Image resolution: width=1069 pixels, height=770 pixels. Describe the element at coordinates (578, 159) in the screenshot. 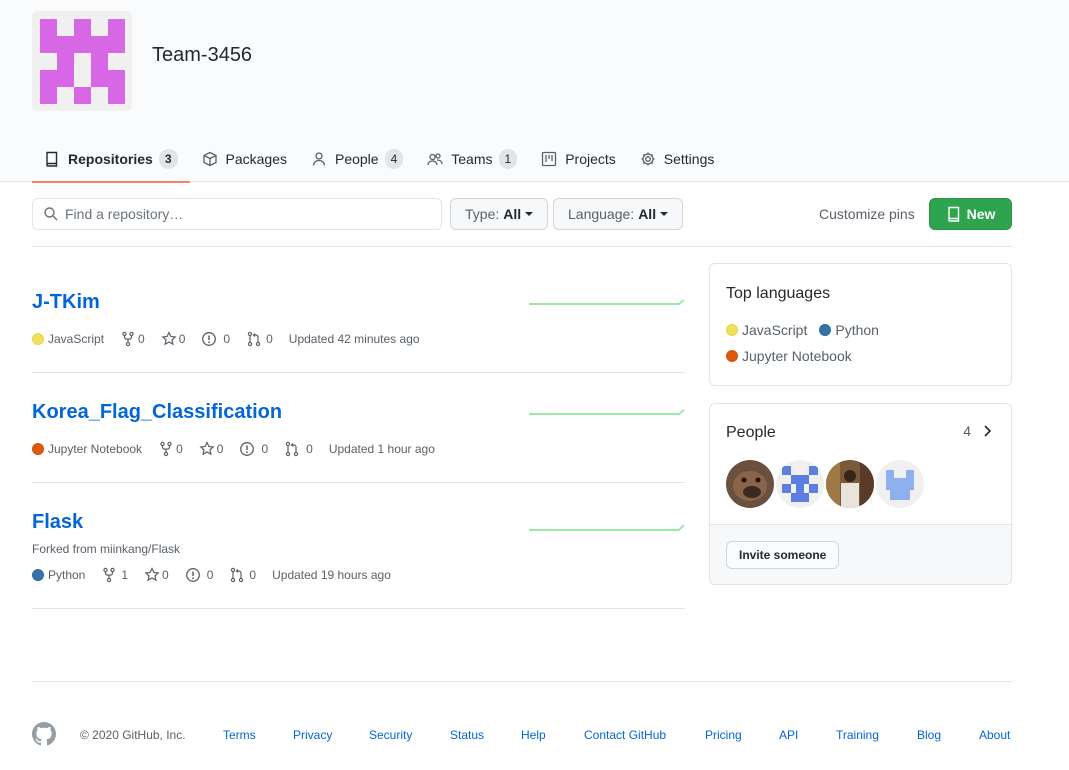

I see `tab-projects: Projects` at that location.